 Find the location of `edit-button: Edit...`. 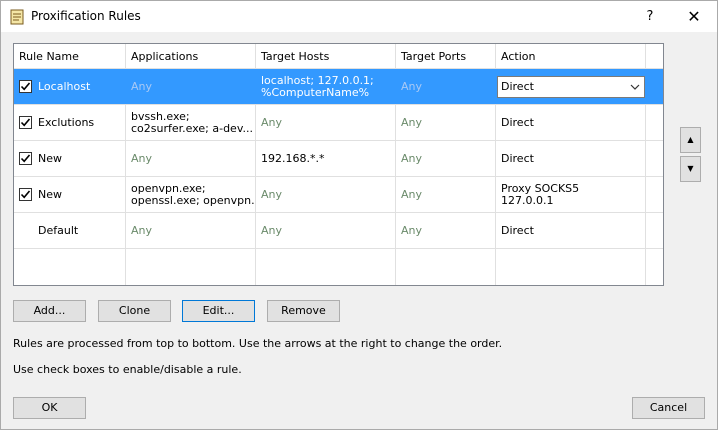

edit-button: Edit... is located at coordinates (218, 311).